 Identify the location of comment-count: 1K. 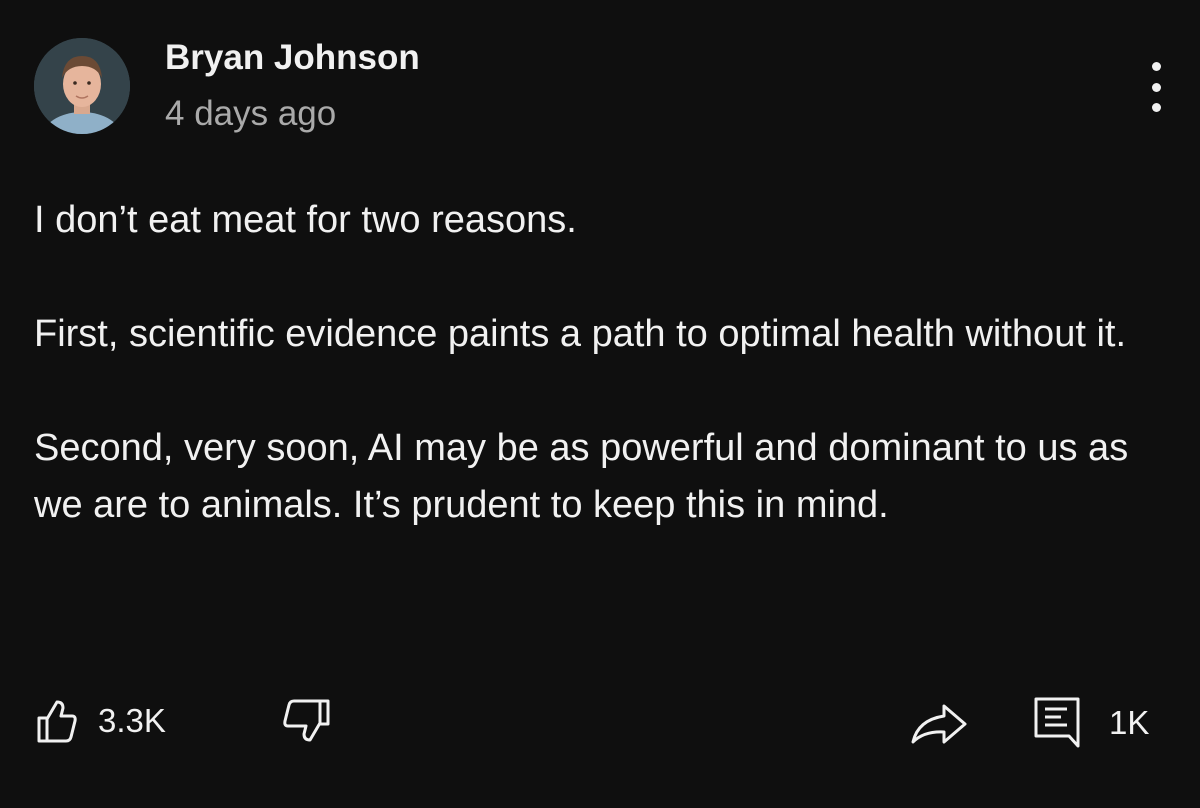
(1129, 722).